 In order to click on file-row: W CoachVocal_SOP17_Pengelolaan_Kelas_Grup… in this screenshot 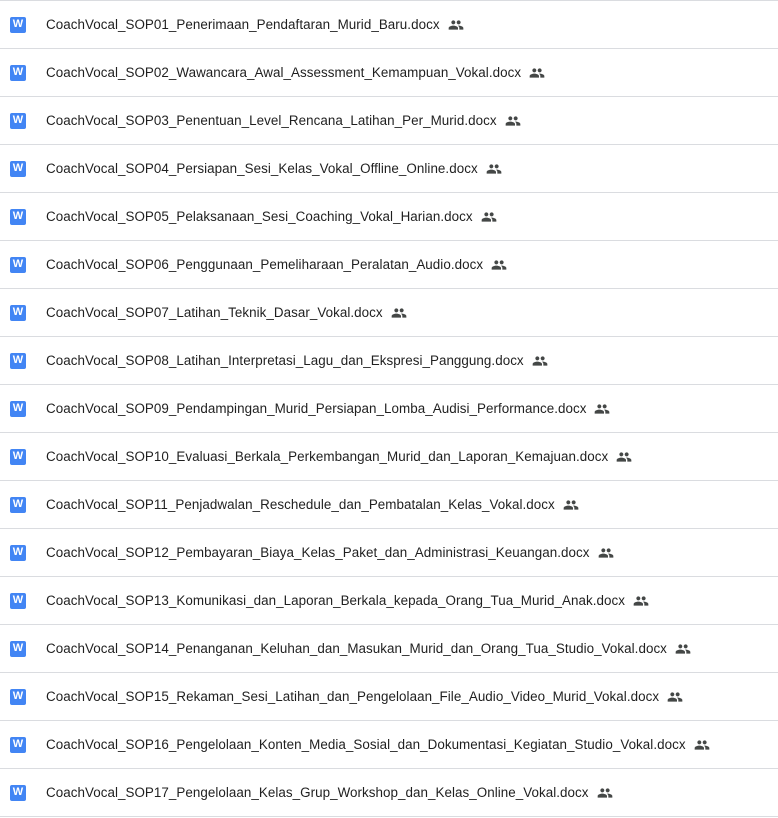, I will do `click(389, 793)`.